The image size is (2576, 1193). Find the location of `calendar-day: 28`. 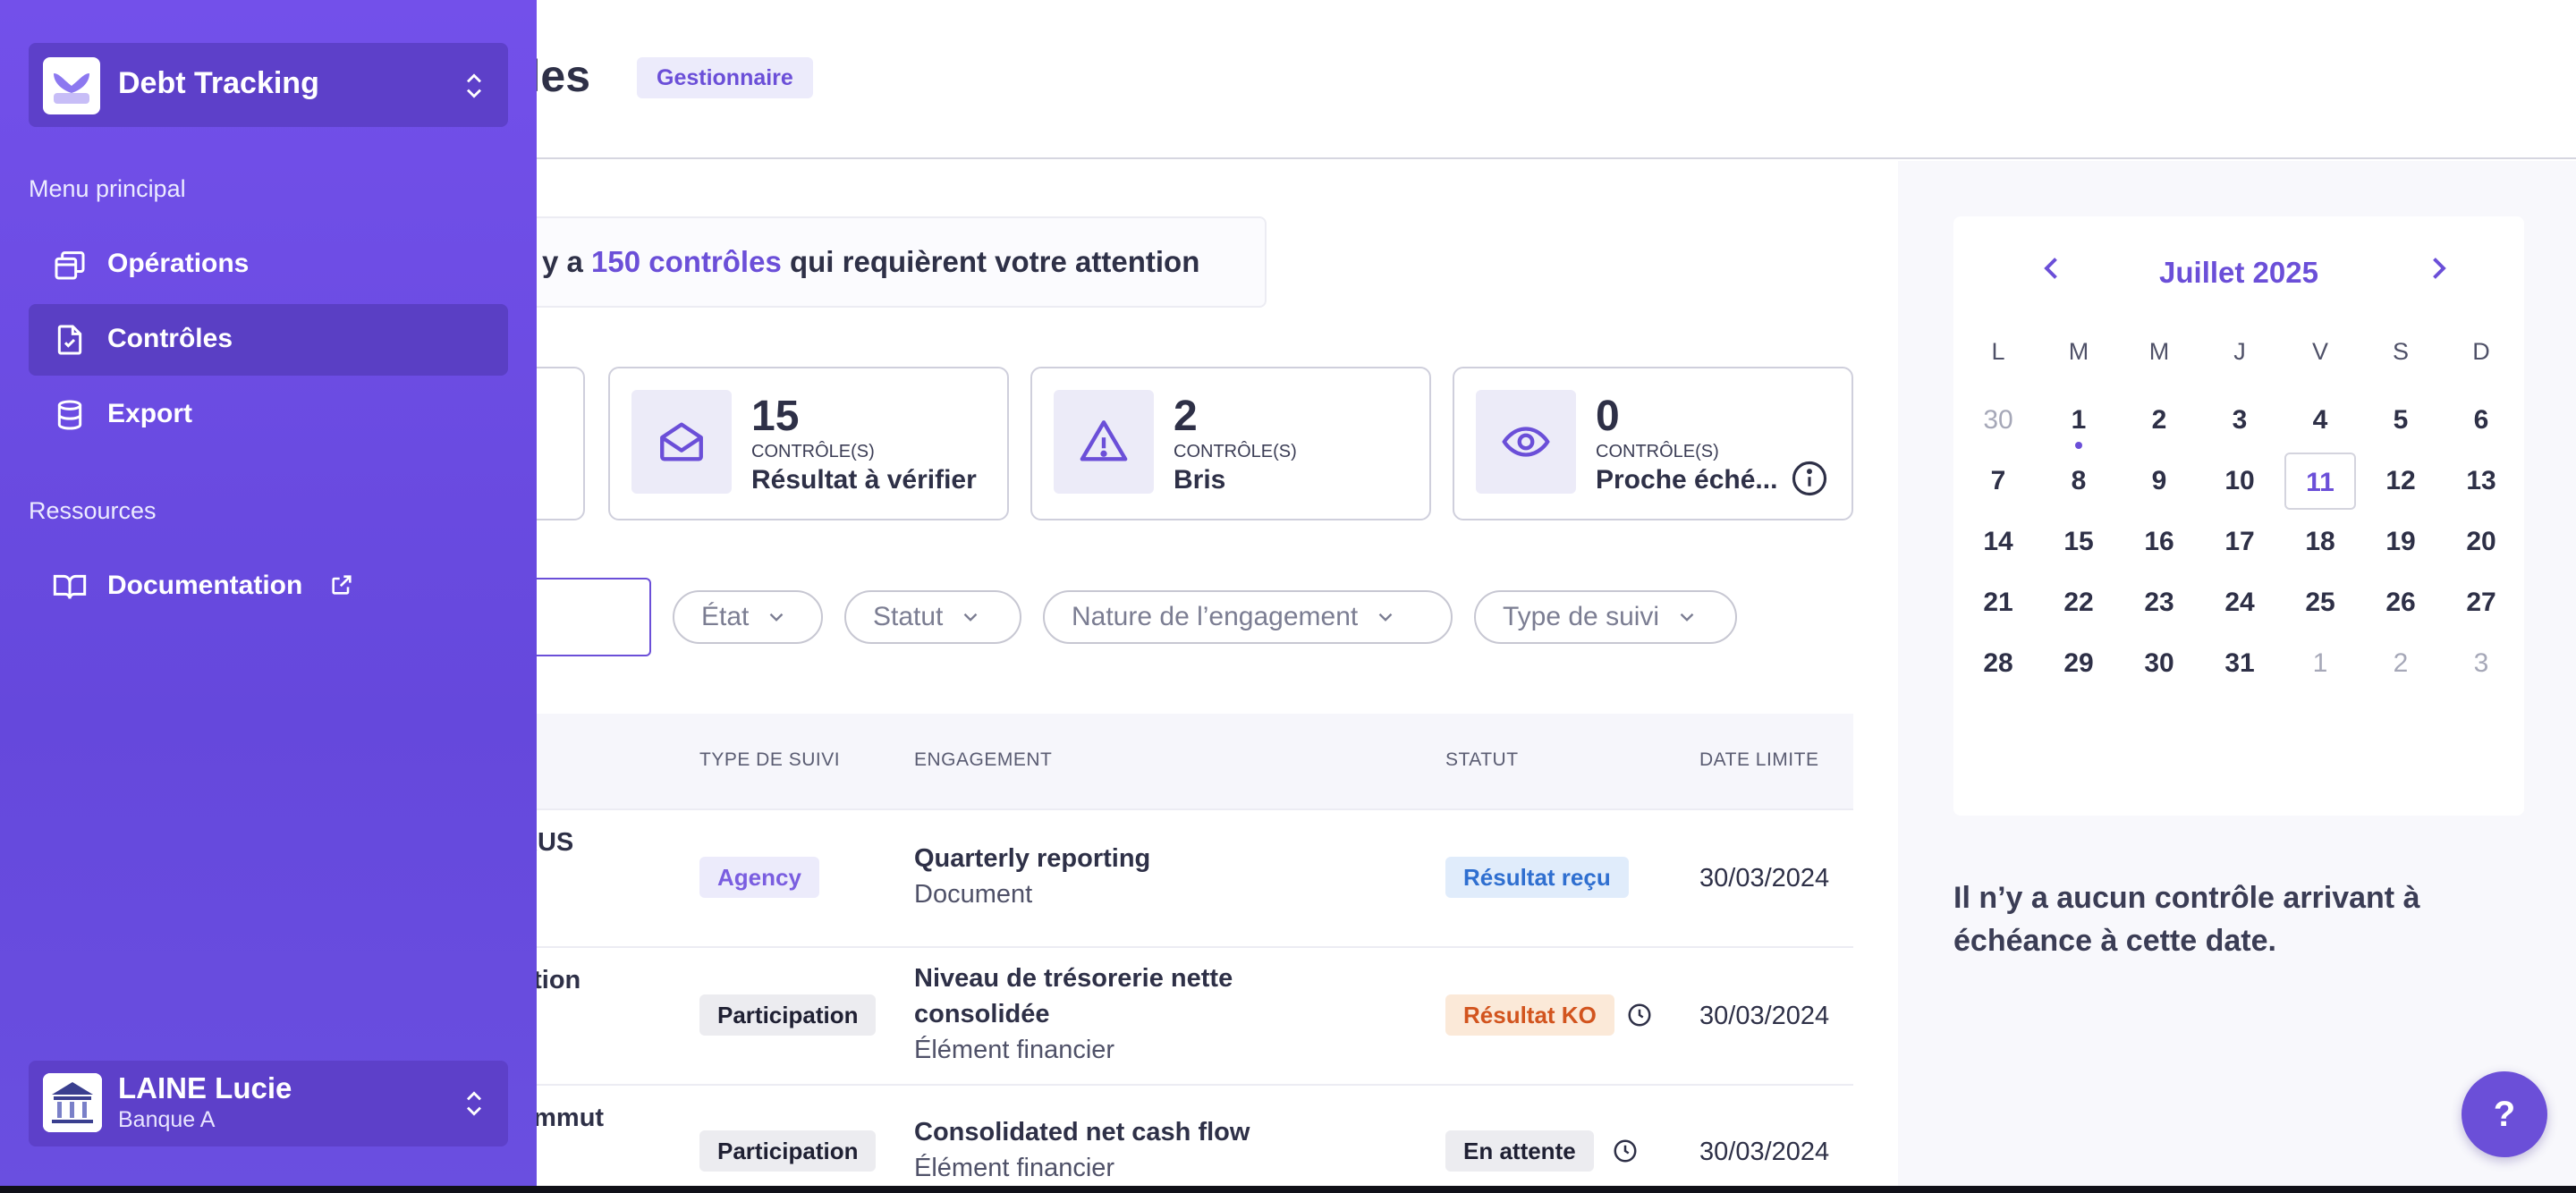

calendar-day: 28 is located at coordinates (1998, 663).